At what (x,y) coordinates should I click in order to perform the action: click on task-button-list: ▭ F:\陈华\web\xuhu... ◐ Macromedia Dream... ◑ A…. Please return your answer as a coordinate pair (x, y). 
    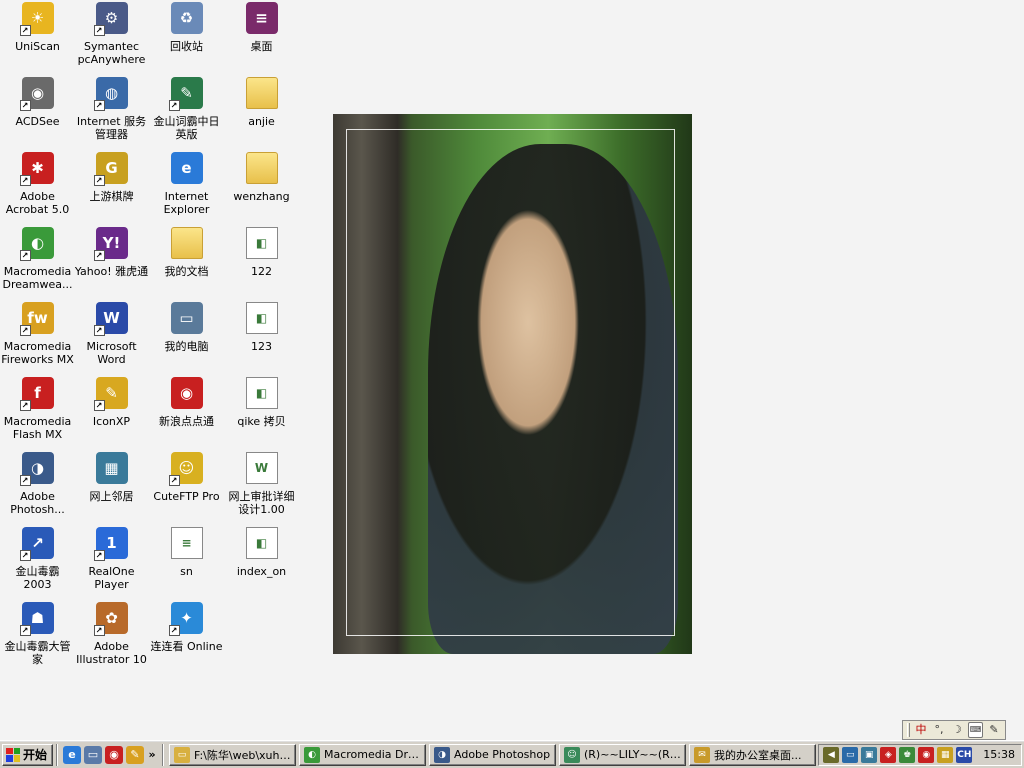
    Looking at the image, I should click on (492, 754).